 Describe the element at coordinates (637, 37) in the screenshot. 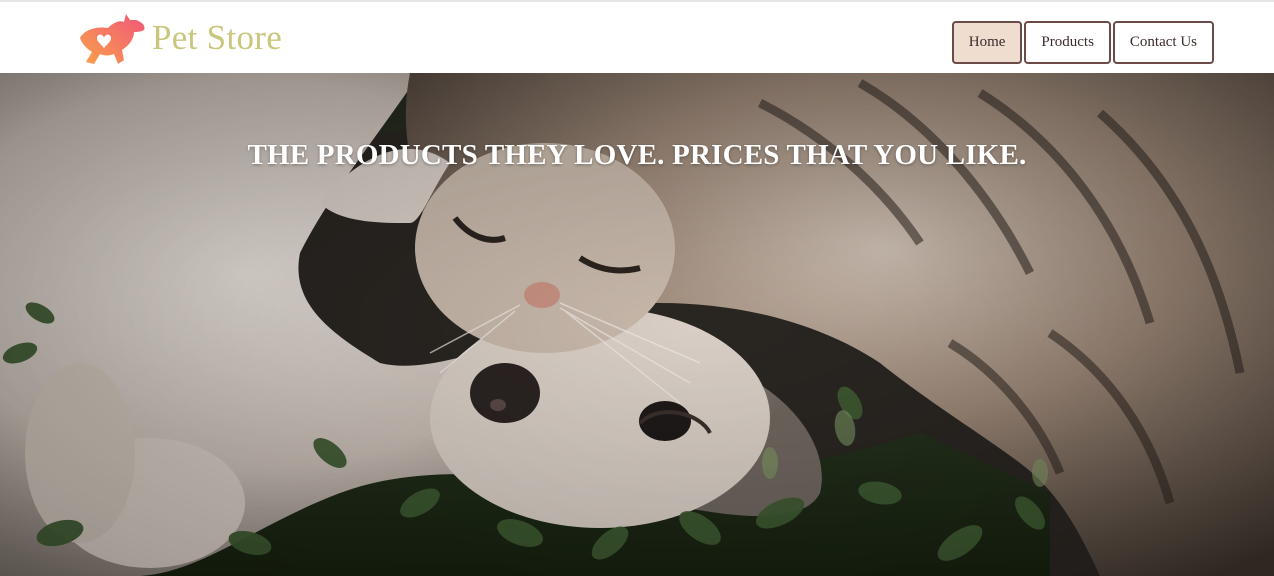

I see `navbar: Pet Store Home Products Contact Us` at that location.